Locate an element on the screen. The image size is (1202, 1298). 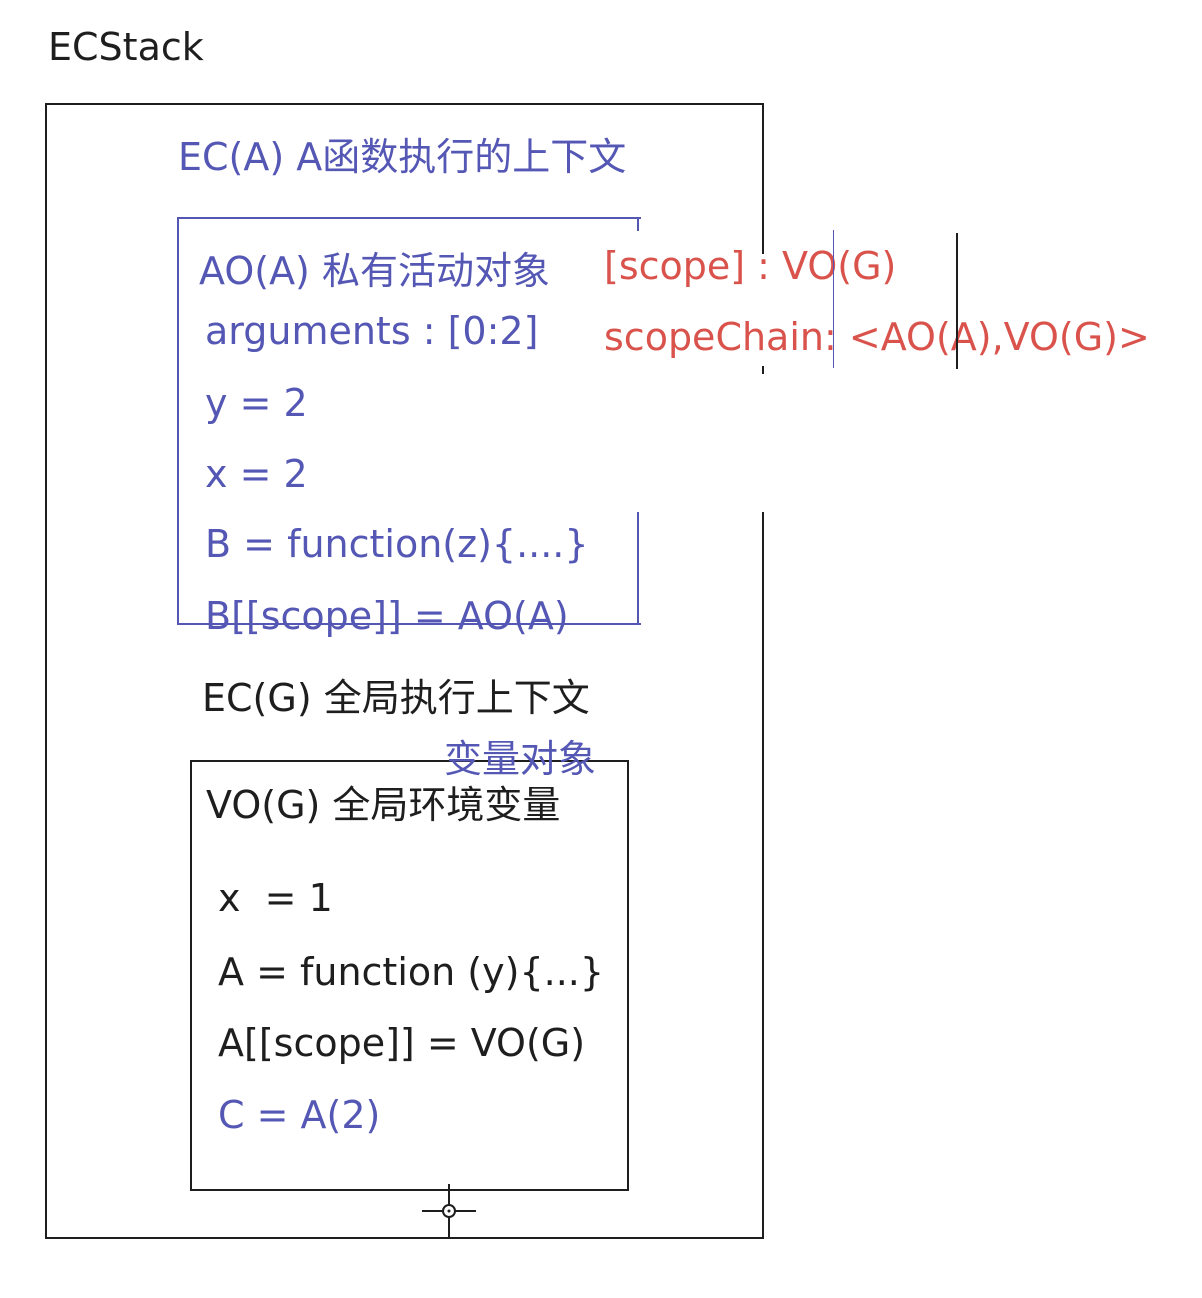
scope-annotation: [scope] : VO(G) is located at coordinates (750, 266).